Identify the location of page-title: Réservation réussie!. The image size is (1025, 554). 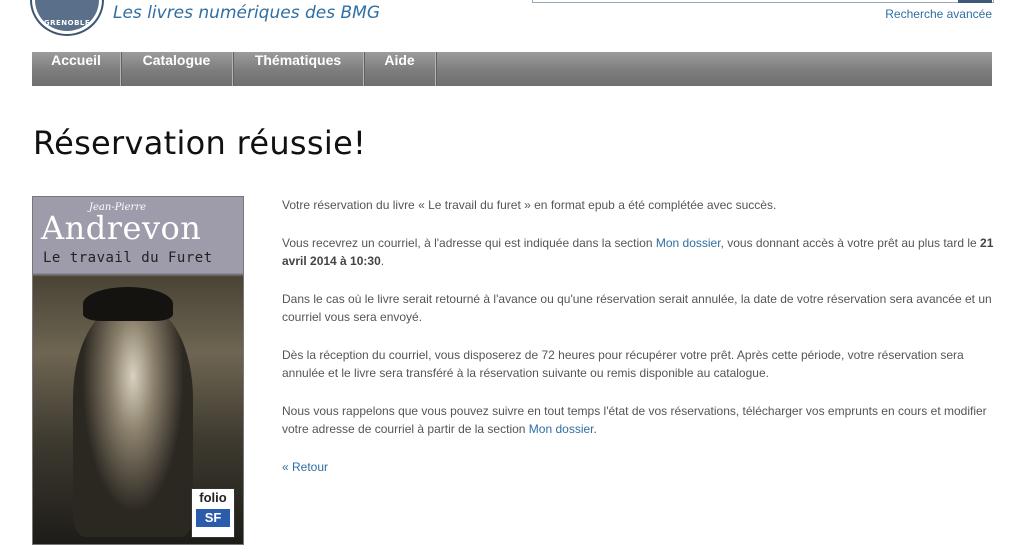
(200, 143).